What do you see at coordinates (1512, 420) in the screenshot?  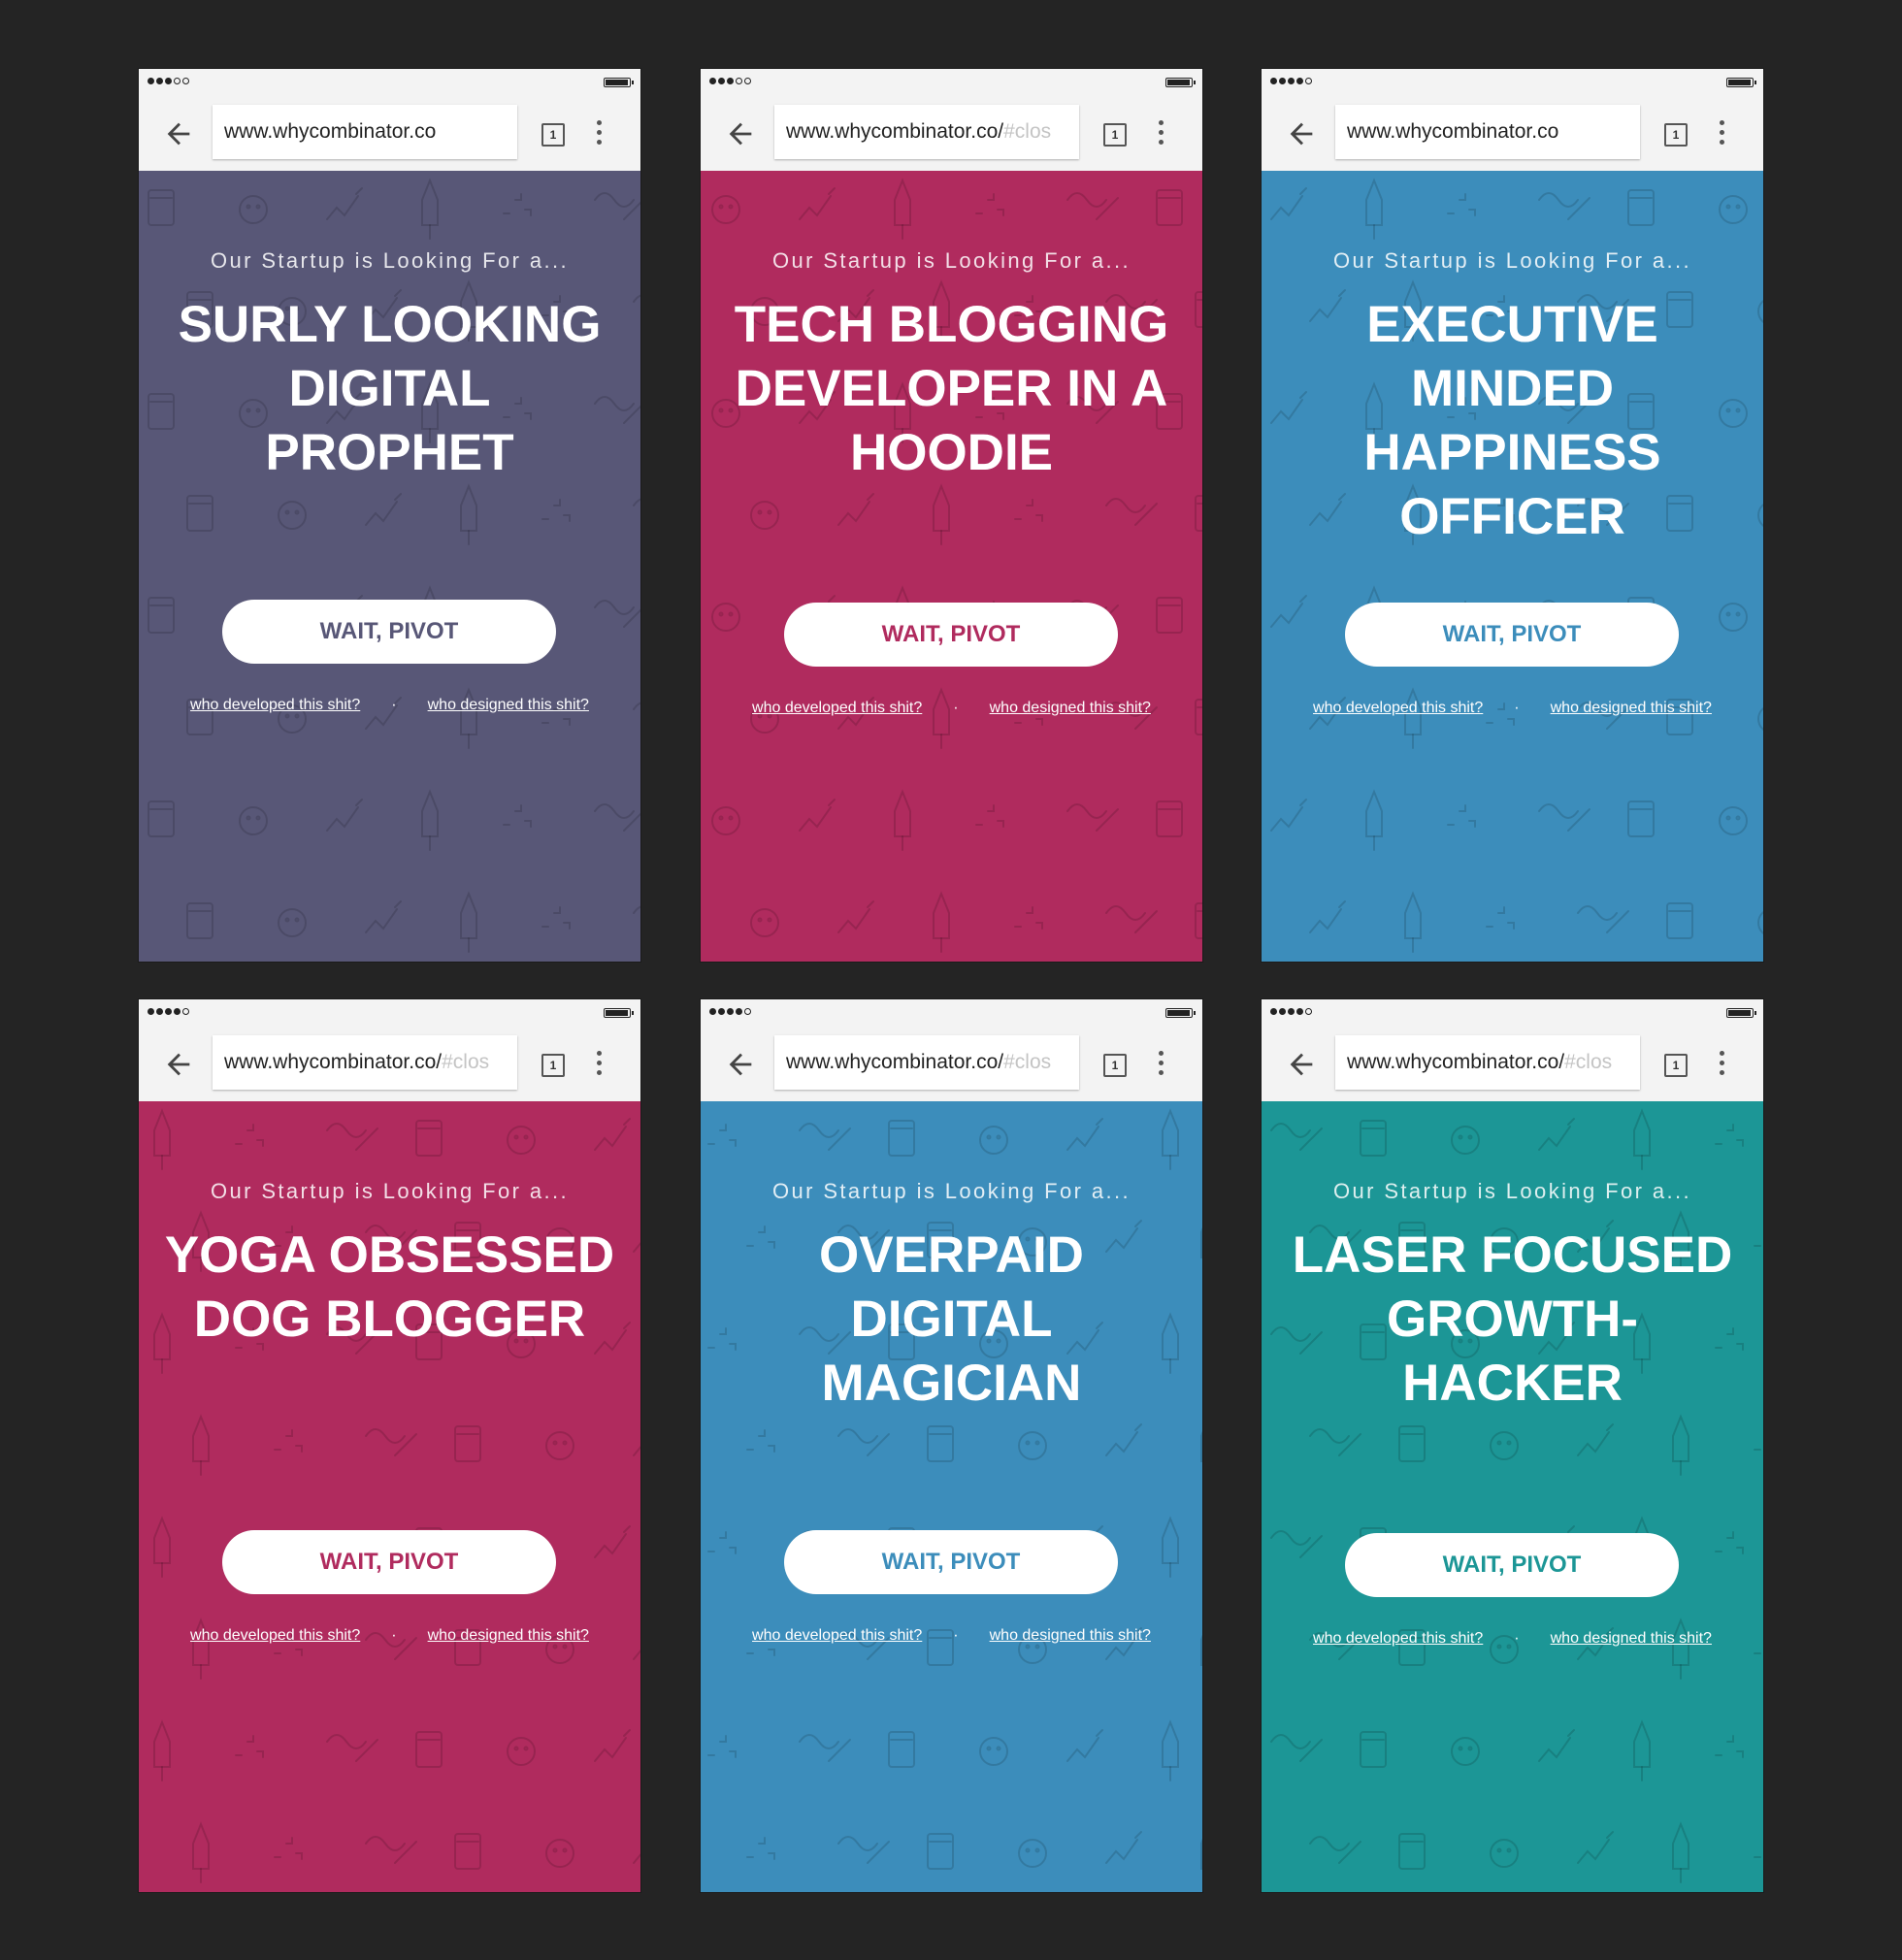 I see `role-title: EXECUTIVE MINDED HAPPINESS OFFICER` at bounding box center [1512, 420].